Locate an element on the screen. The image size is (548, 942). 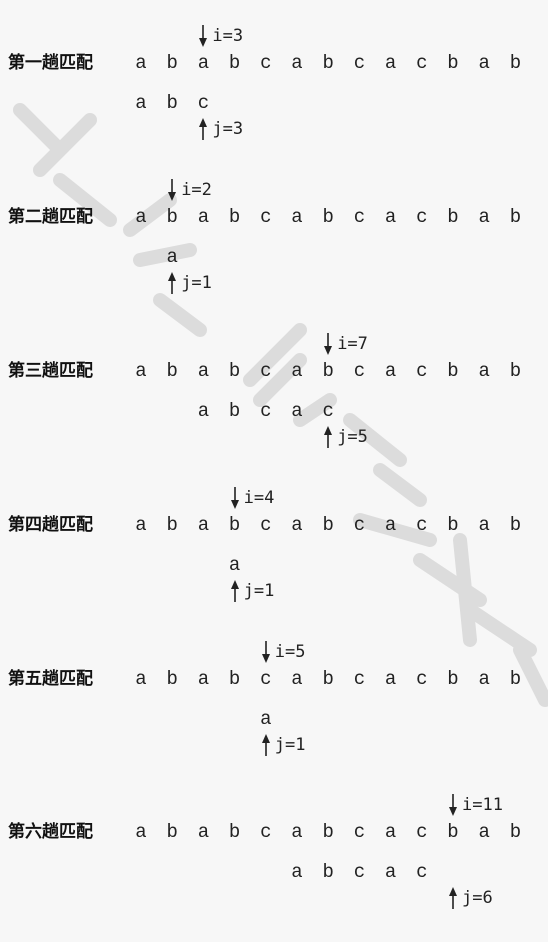
i-pointer-label: i=2 is located at coordinates (196, 190).